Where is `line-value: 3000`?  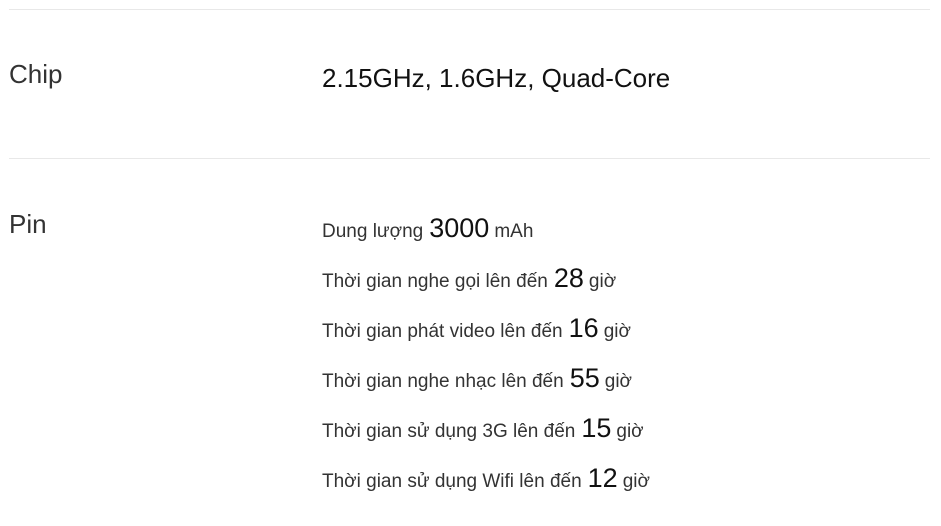 line-value: 3000 is located at coordinates (459, 228).